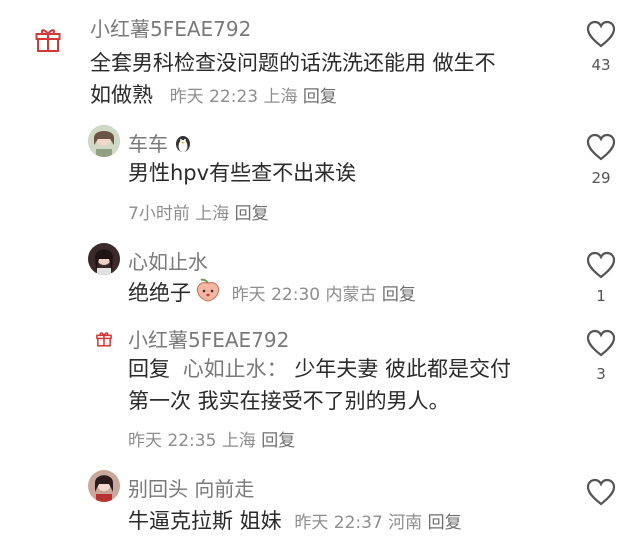 The height and width of the screenshot is (548, 640). What do you see at coordinates (378, 523) in the screenshot?
I see `comment-meta: 昨天 22:37 河南 回复` at bounding box center [378, 523].